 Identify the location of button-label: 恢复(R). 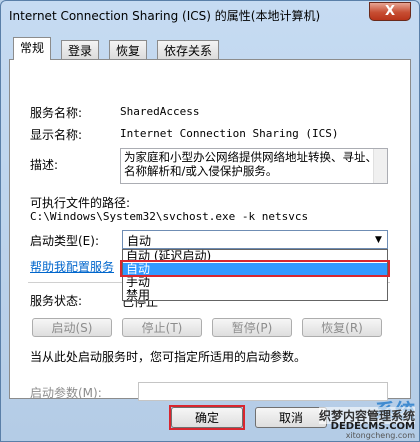
(342, 328).